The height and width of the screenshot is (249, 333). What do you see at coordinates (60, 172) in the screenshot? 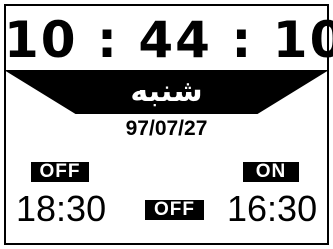
I see `off-time-tag: OFF` at bounding box center [60, 172].